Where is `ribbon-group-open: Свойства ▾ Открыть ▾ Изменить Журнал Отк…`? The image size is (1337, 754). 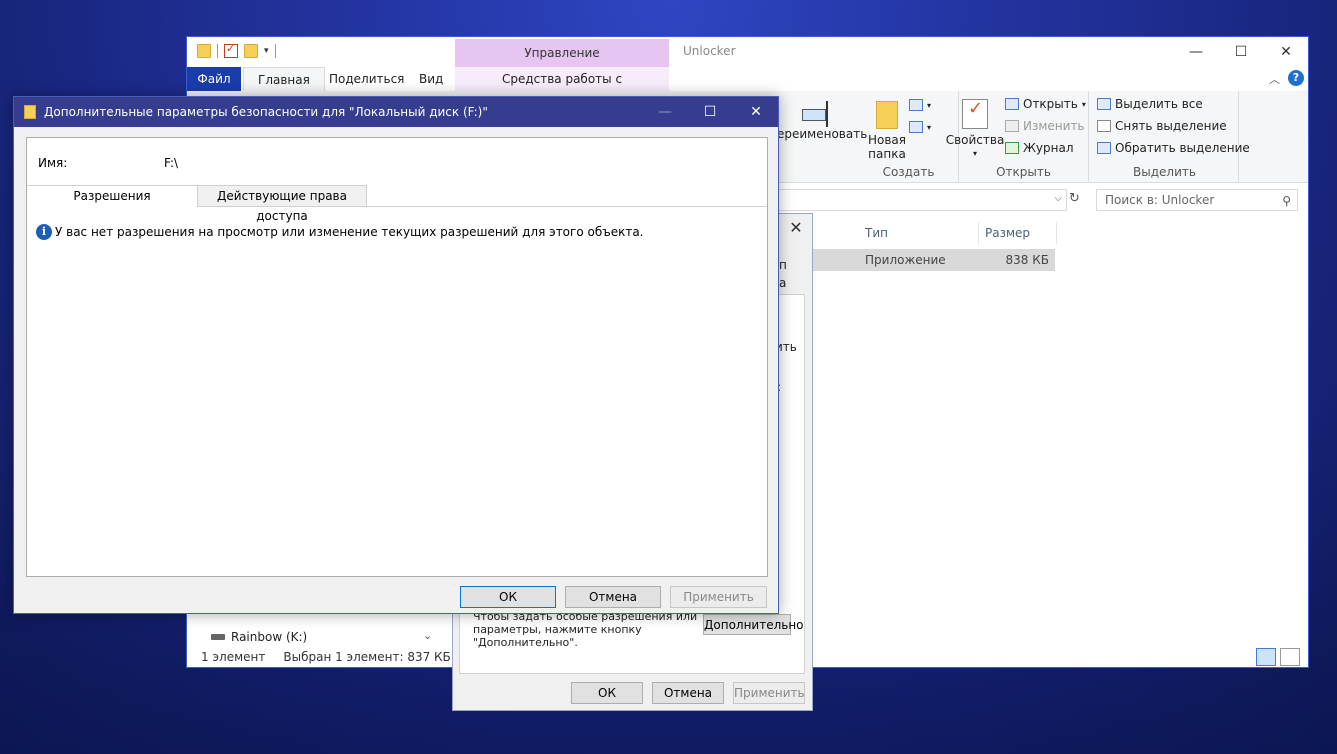 ribbon-group-open: Свойства ▾ Открыть ▾ Изменить Журнал Отк… is located at coordinates (1017, 137).